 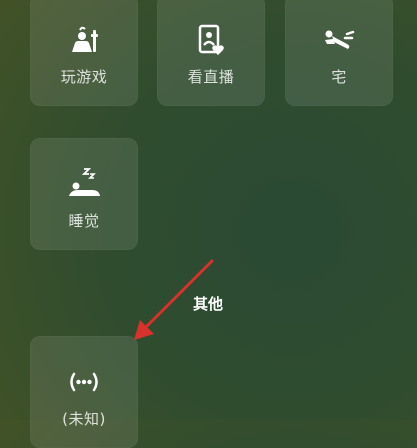 What do you see at coordinates (84, 419) in the screenshot?
I see `tile-label: (未知)` at bounding box center [84, 419].